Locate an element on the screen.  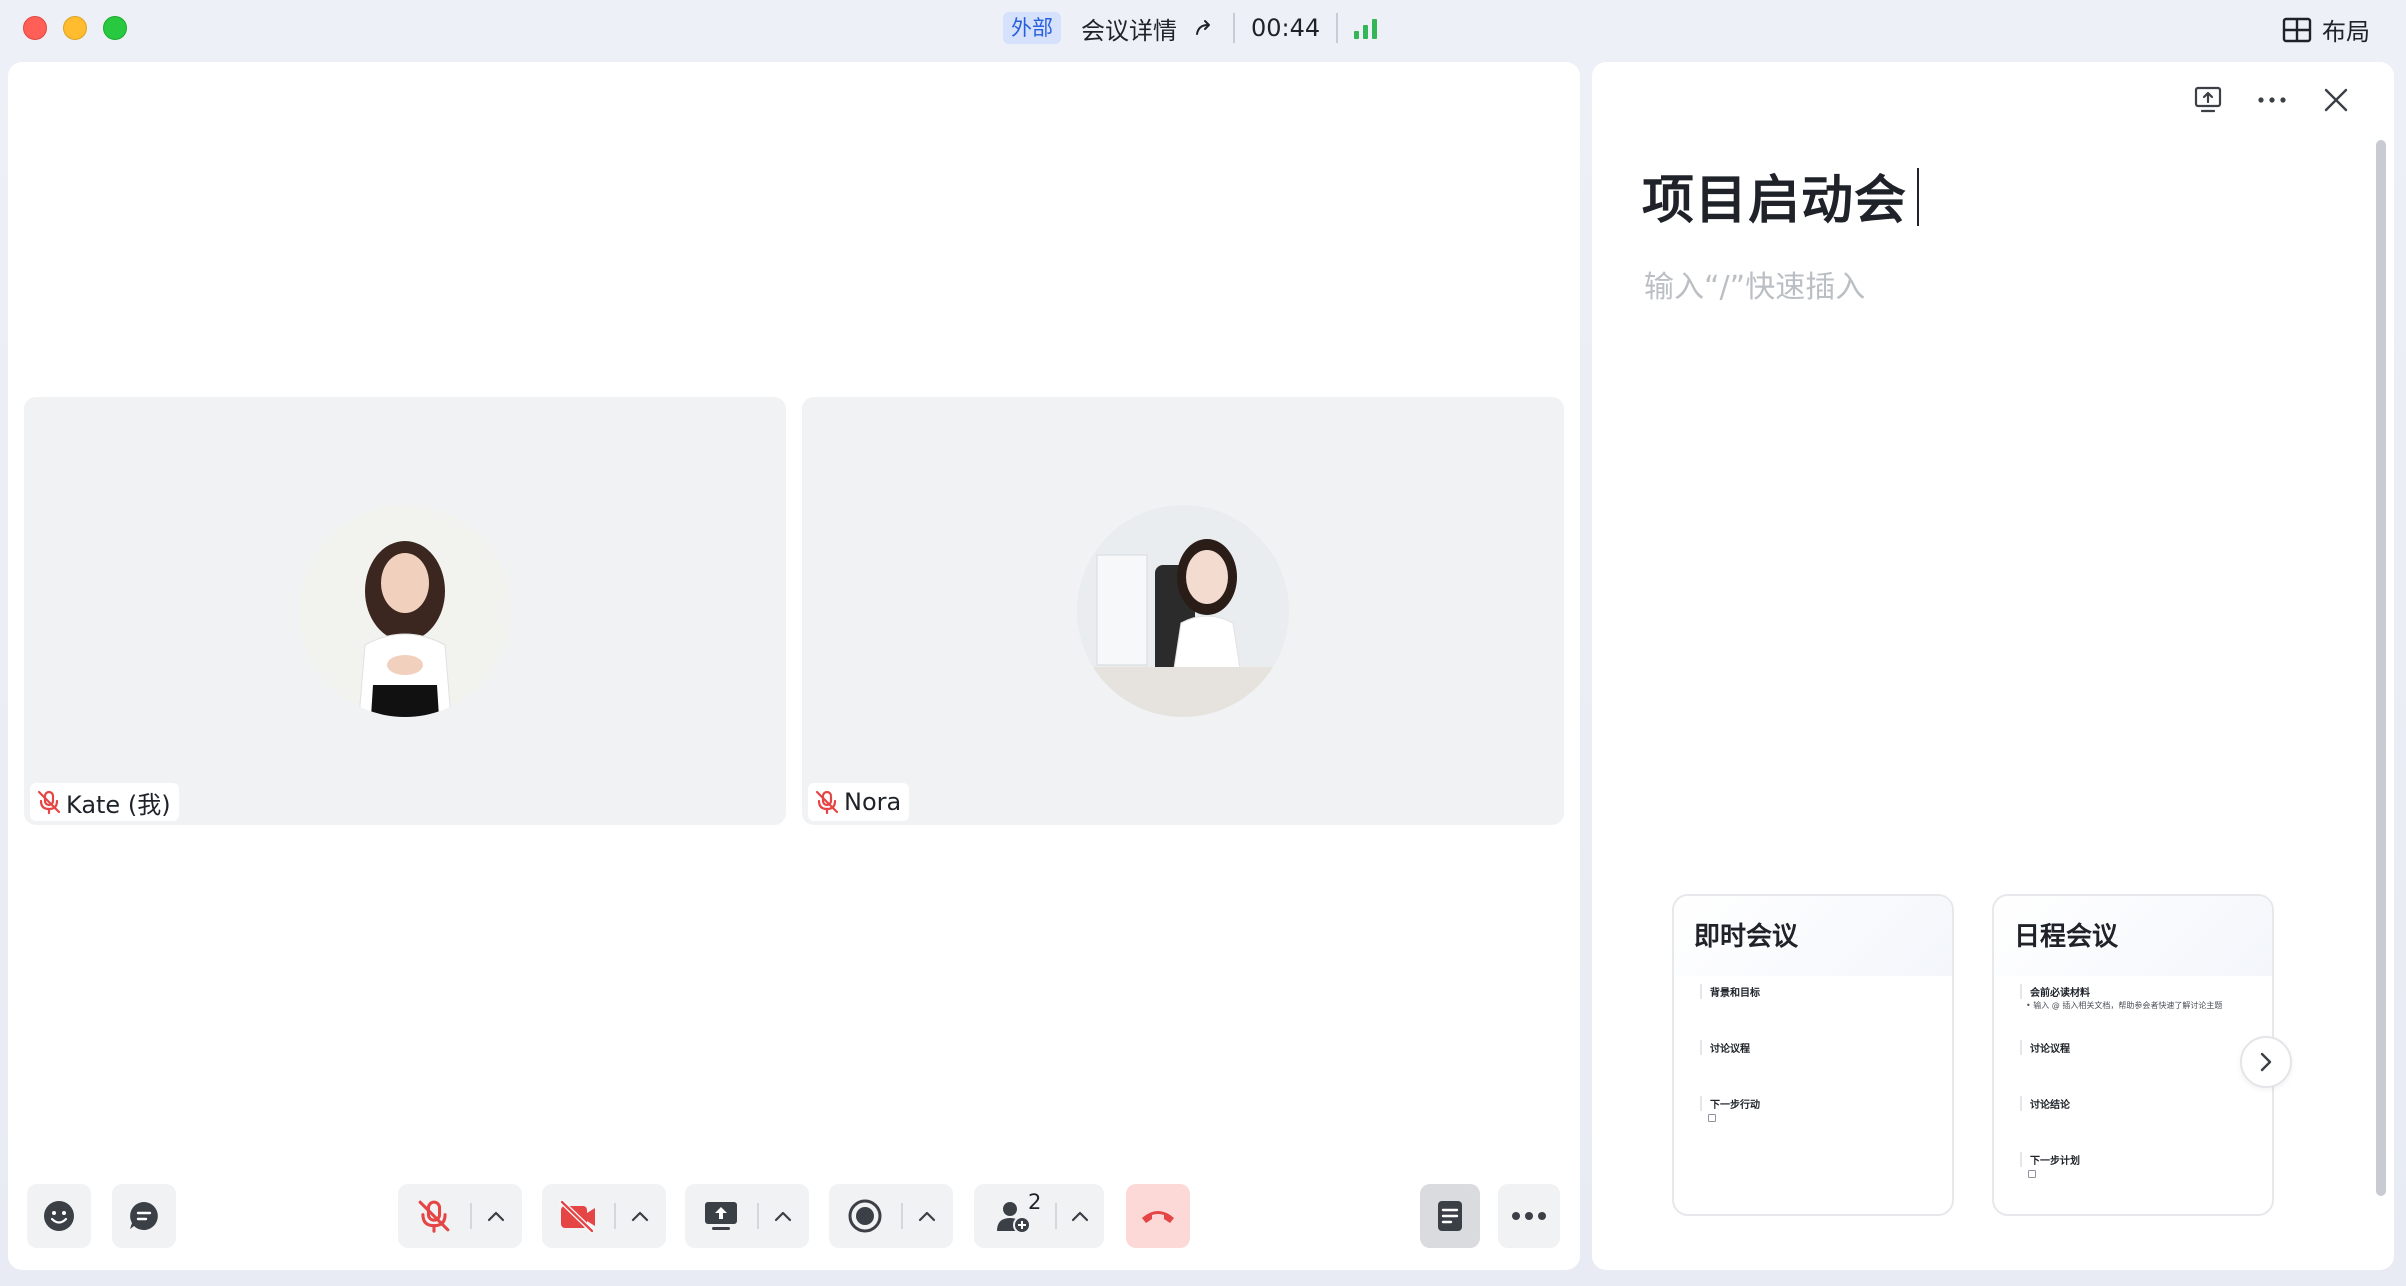
template-section: 下一步行动 is located at coordinates (1730, 1103).